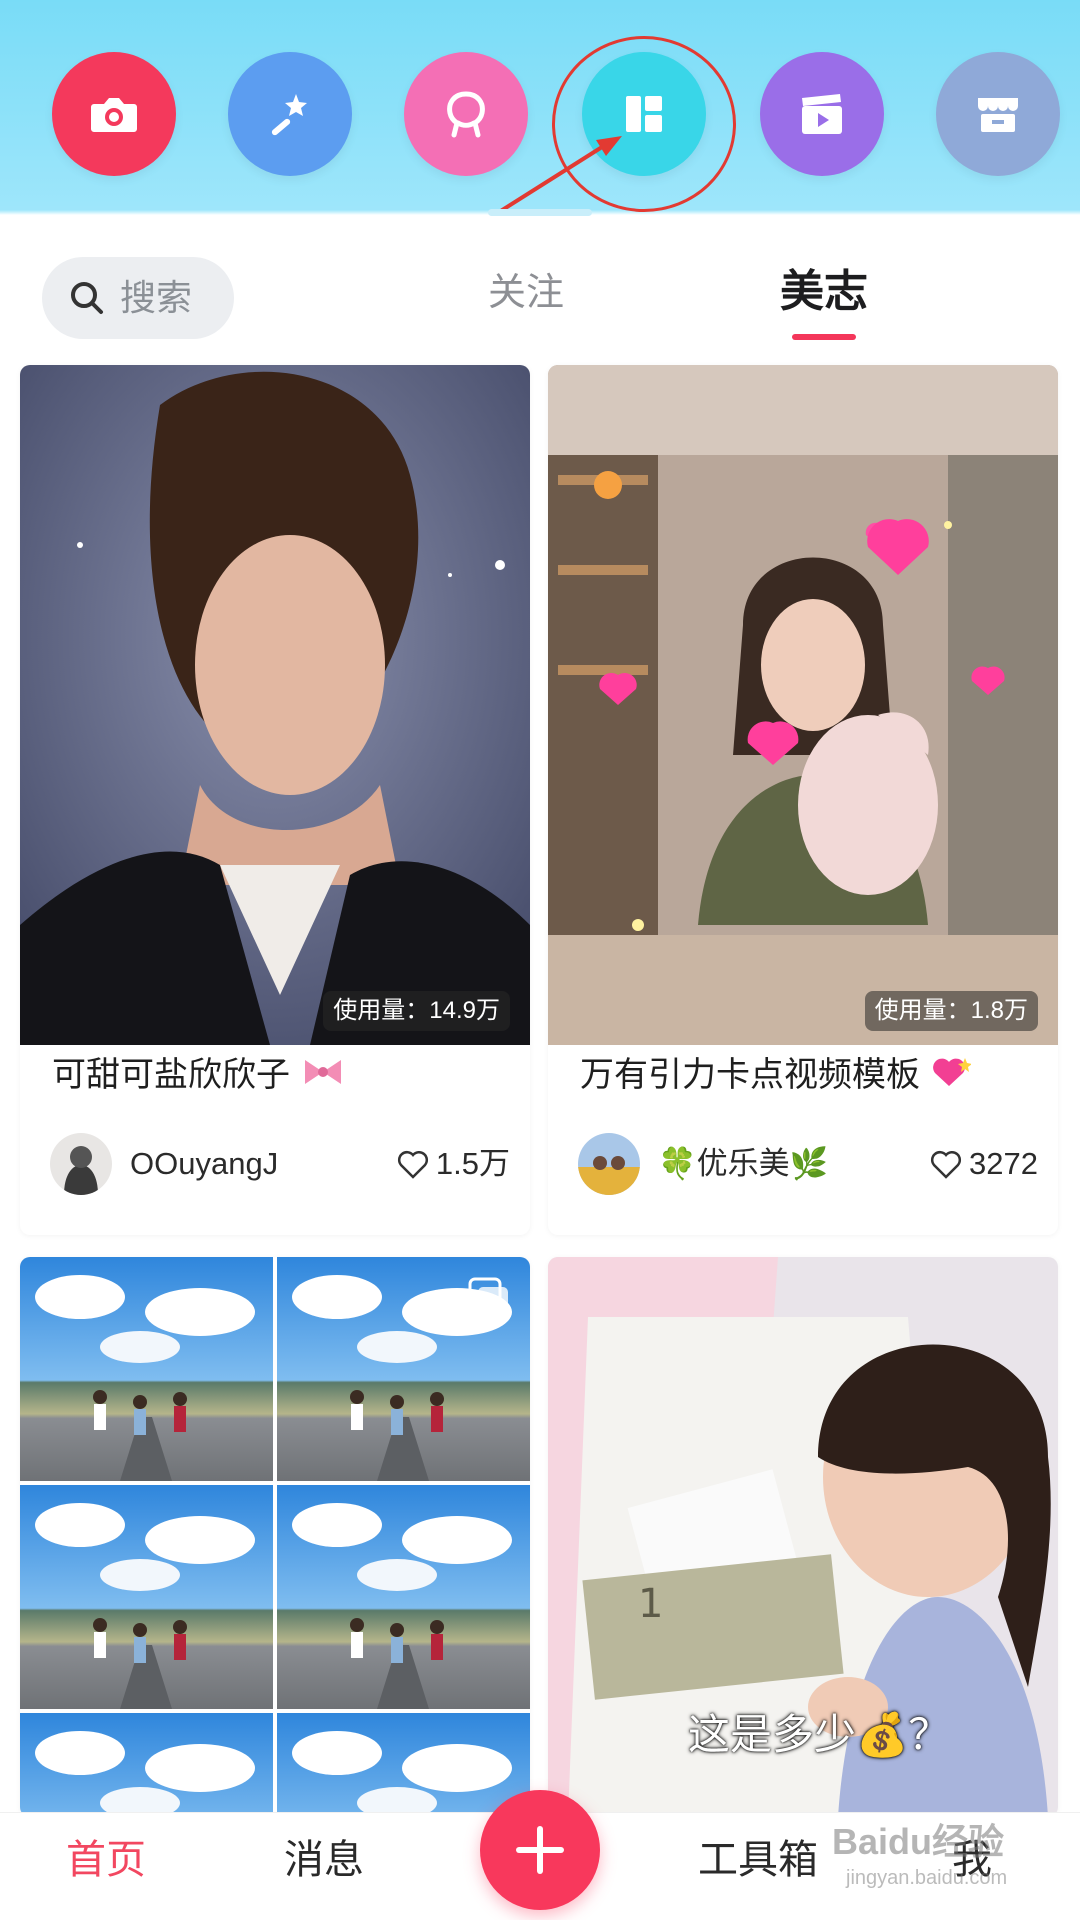  Describe the element at coordinates (758, 1860) in the screenshot. I see `nav-toolbox: 工具箱` at that location.